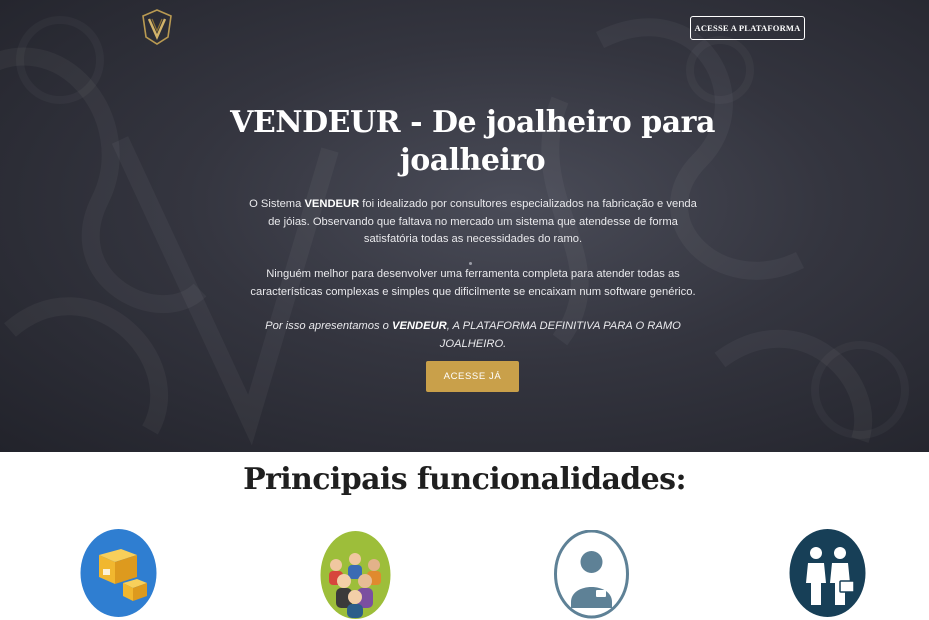 The width and height of the screenshot is (929, 620). What do you see at coordinates (472, 376) in the screenshot?
I see `access-now-button: ACESSE JÁ` at bounding box center [472, 376].